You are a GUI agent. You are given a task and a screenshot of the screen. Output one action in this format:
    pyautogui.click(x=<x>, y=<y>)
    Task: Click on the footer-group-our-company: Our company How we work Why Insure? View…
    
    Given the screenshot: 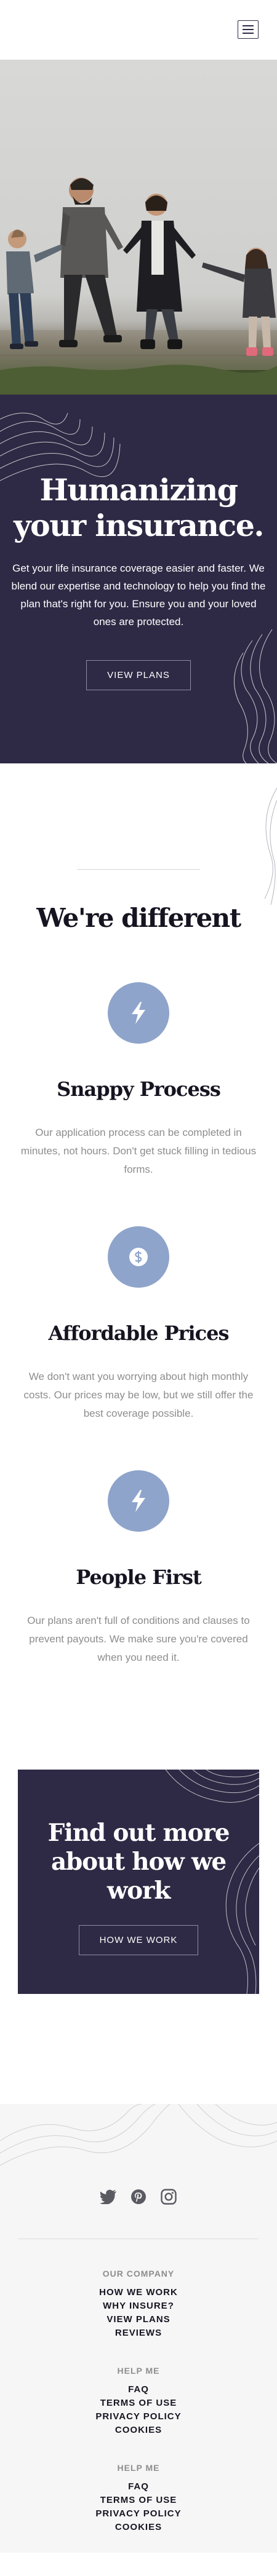 What is the action you would take?
    pyautogui.click(x=138, y=2304)
    